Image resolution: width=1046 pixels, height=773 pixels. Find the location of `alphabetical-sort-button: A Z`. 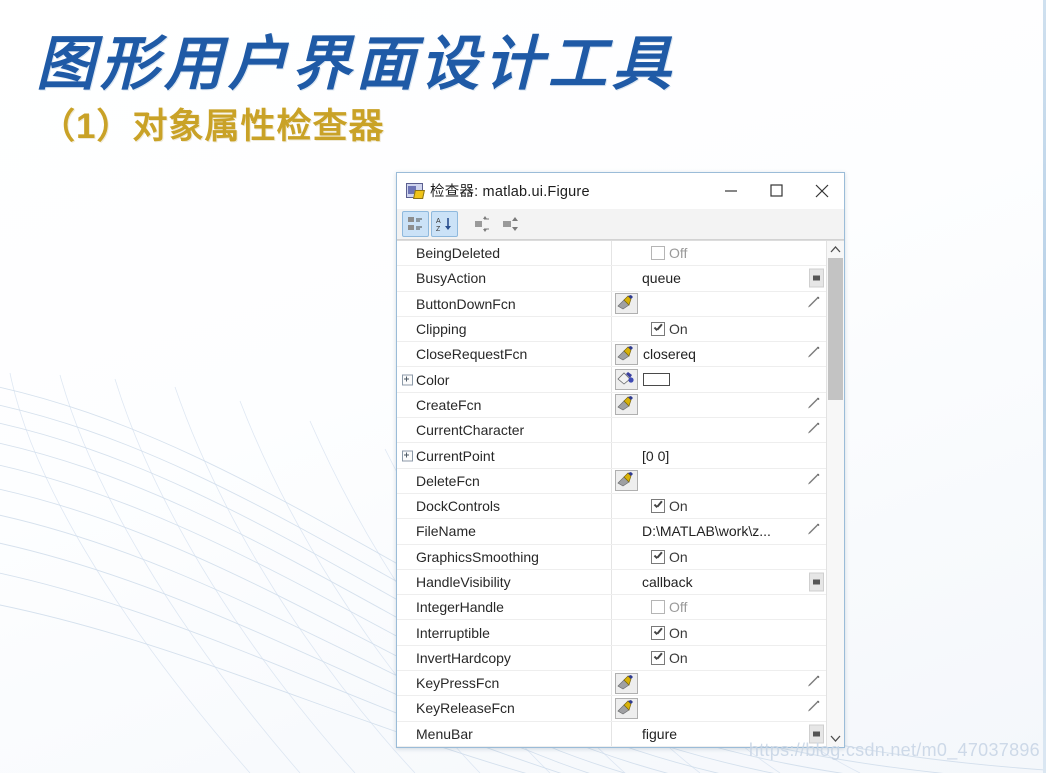

alphabetical-sort-button: A Z is located at coordinates (444, 224).